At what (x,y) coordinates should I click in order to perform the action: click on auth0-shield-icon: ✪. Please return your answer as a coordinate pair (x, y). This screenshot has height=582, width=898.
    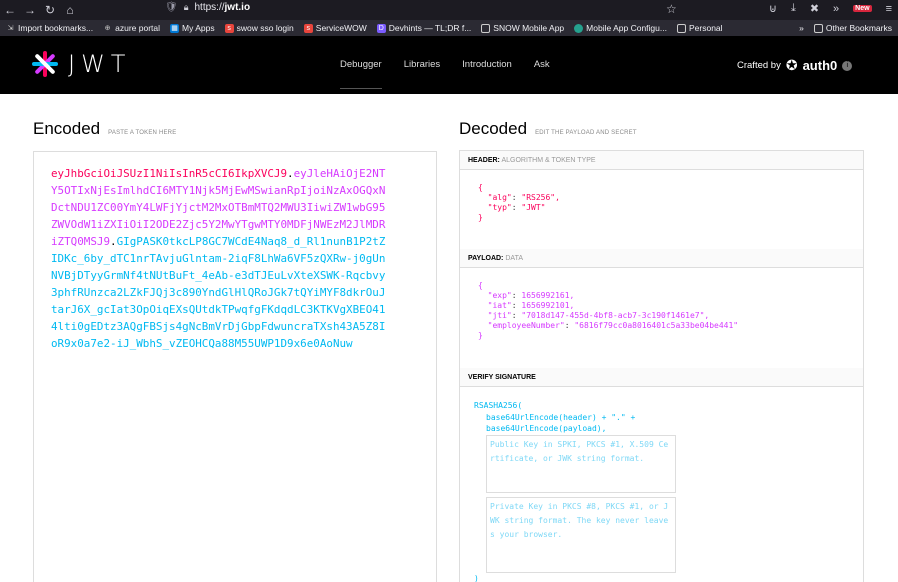
    Looking at the image, I should click on (791, 65).